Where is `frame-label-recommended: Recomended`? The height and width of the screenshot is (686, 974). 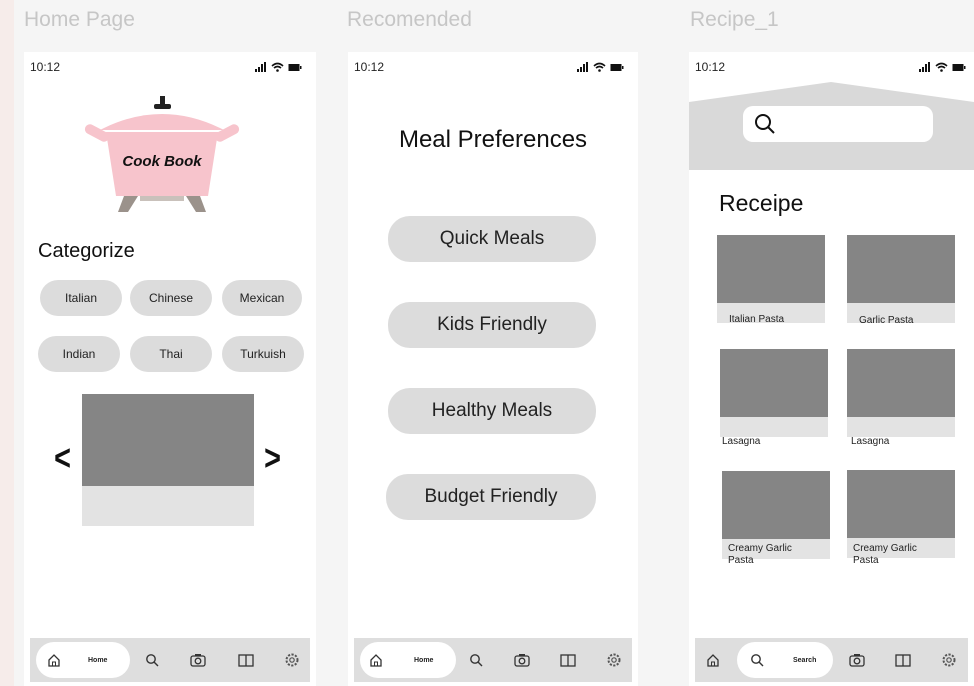 frame-label-recommended: Recomended is located at coordinates (409, 19).